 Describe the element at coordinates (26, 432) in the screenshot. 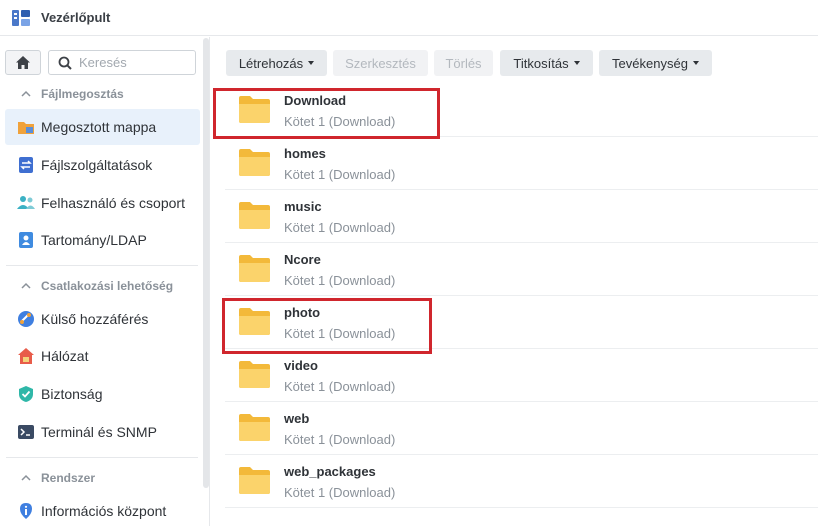

I see `terminal-icon` at that location.